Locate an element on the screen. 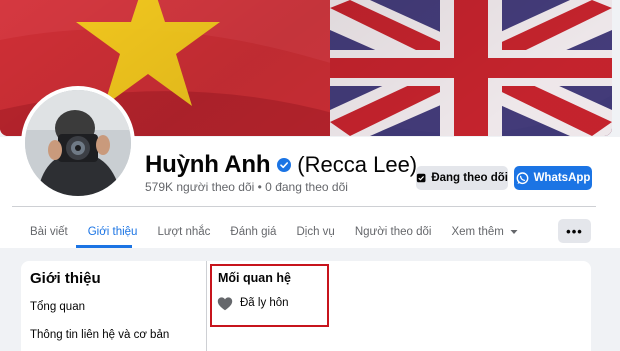 The width and height of the screenshot is (620, 351). following-check-icon is located at coordinates (421, 178).